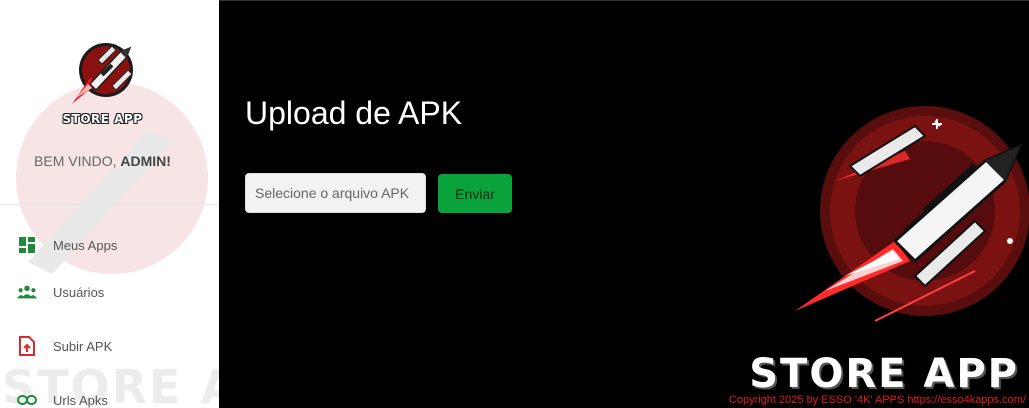 The width and height of the screenshot is (1029, 408). What do you see at coordinates (475, 193) in the screenshot?
I see `send-button: Enviar` at bounding box center [475, 193].